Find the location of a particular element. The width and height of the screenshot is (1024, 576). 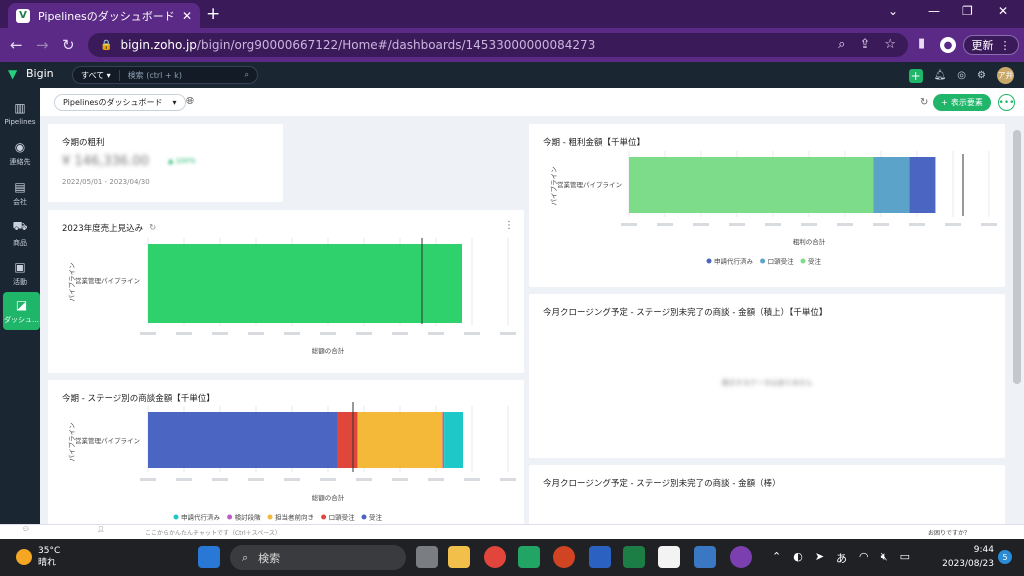

contacts-icon: 👤︎ is located at coordinates (101, 529).